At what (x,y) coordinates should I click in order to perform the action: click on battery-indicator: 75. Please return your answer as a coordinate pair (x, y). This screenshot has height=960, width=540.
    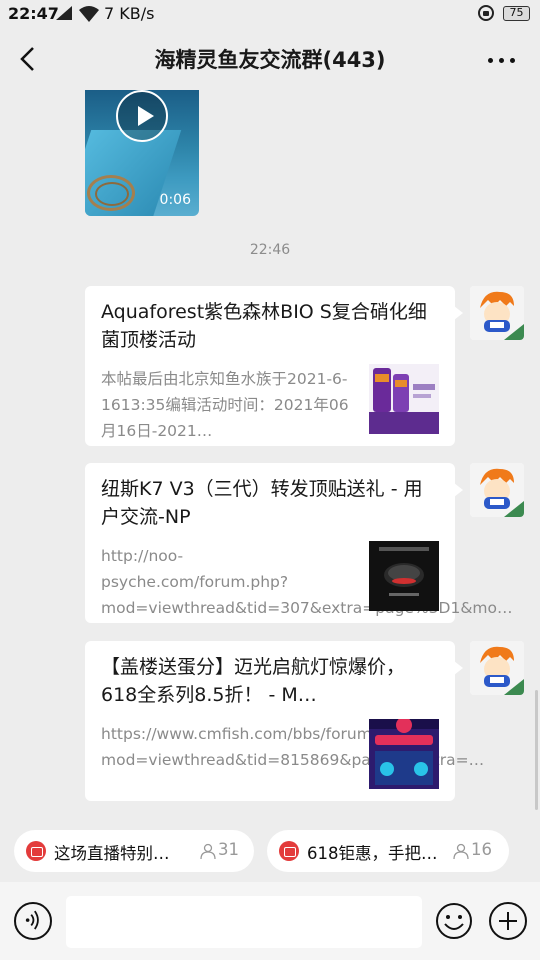
    Looking at the image, I should click on (516, 13).